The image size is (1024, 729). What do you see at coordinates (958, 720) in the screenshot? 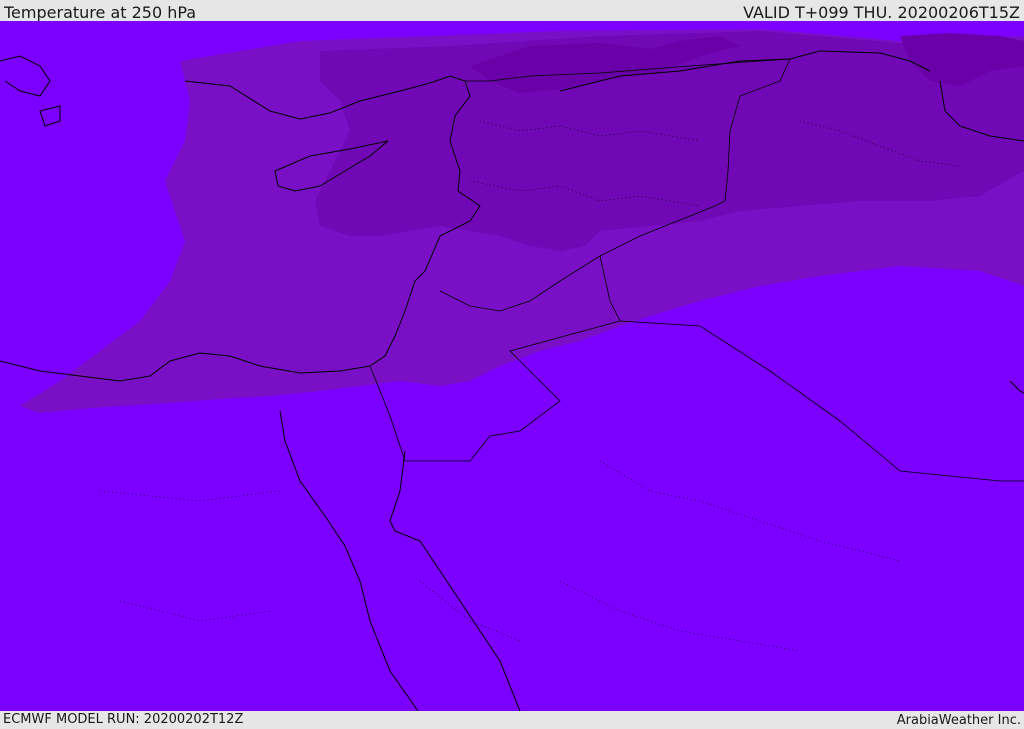
I see `credit: ArabiaWeather Inc.` at bounding box center [958, 720].